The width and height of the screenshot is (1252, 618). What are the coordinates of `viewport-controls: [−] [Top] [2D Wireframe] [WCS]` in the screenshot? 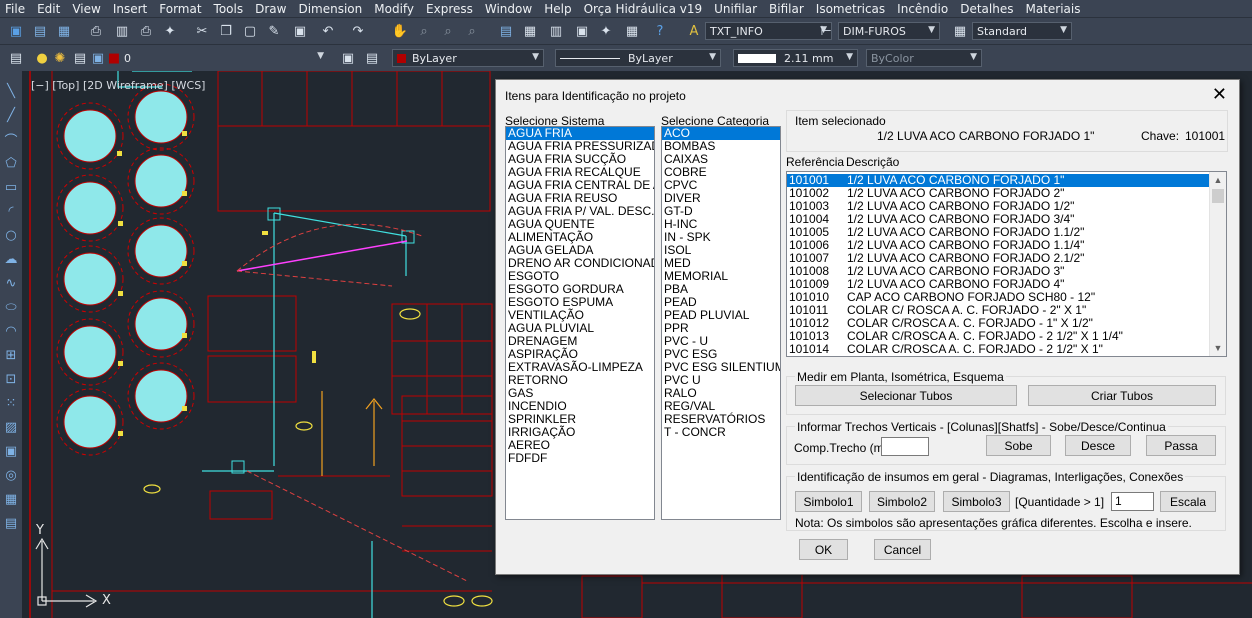 It's located at (118, 85).